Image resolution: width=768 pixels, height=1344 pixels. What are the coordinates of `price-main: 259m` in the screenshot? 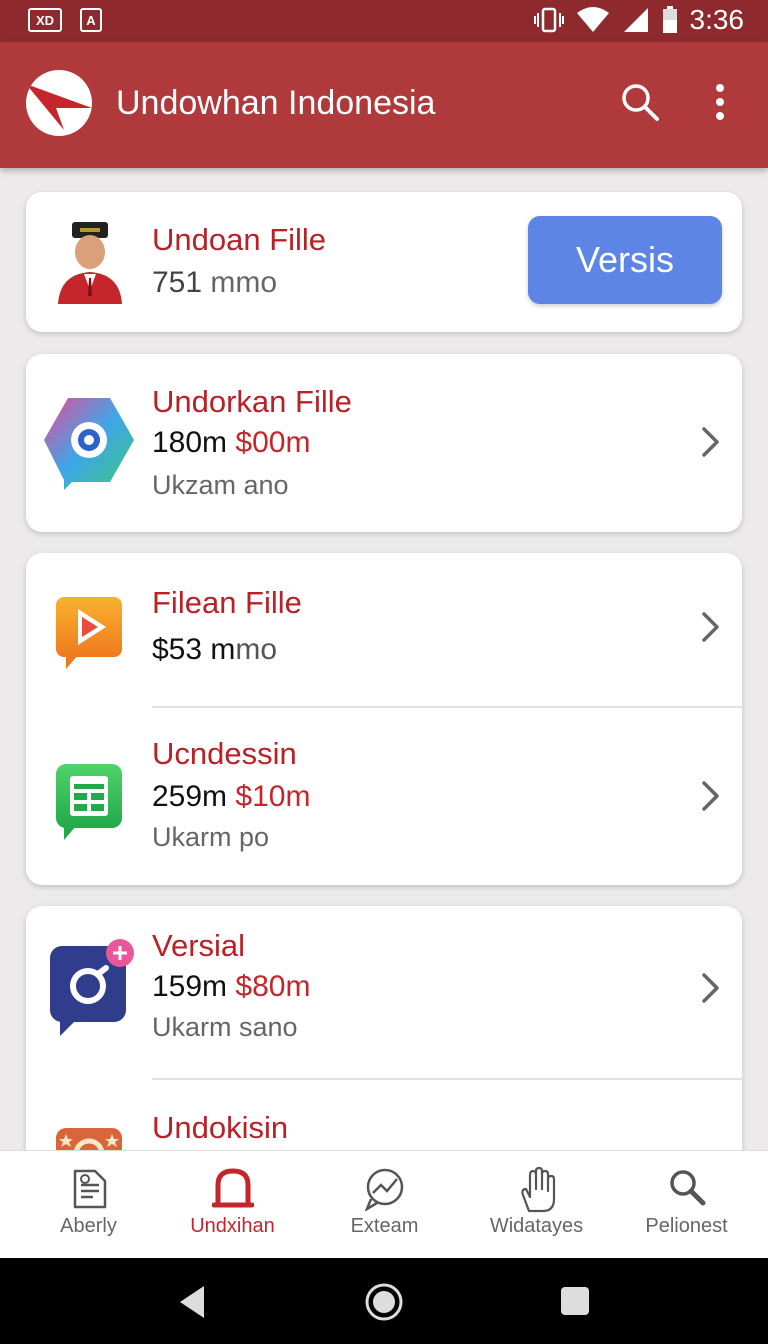 It's located at (190, 796).